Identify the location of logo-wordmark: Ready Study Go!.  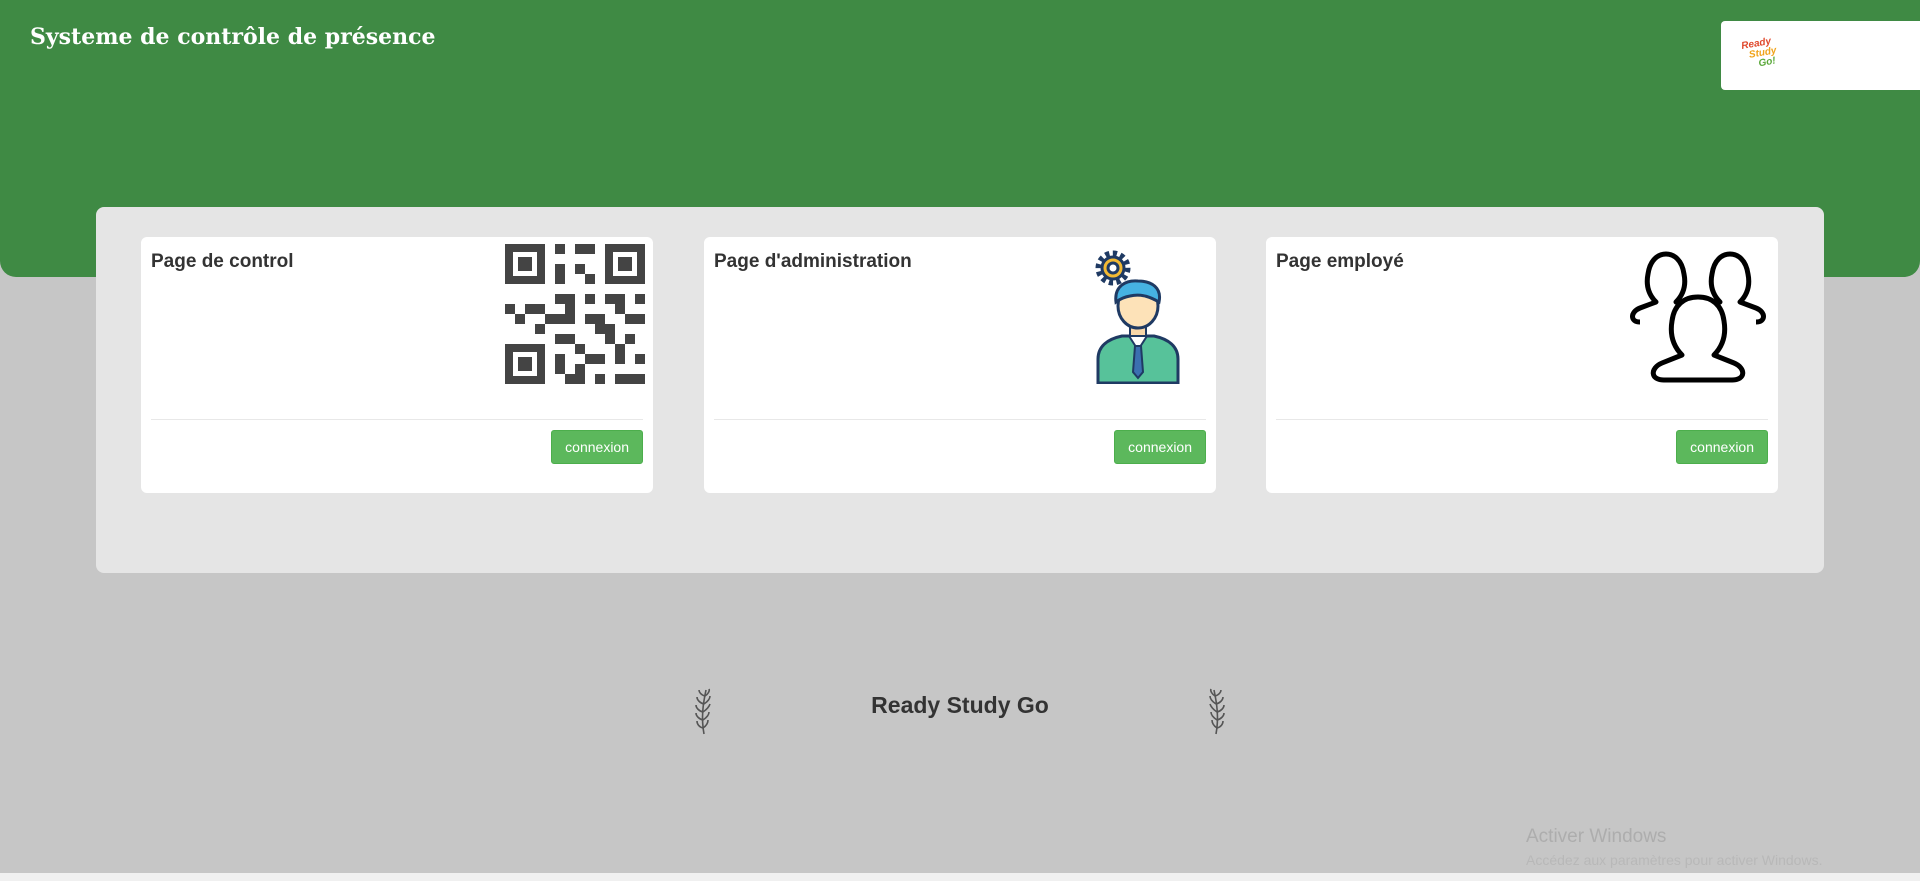
(1759, 53).